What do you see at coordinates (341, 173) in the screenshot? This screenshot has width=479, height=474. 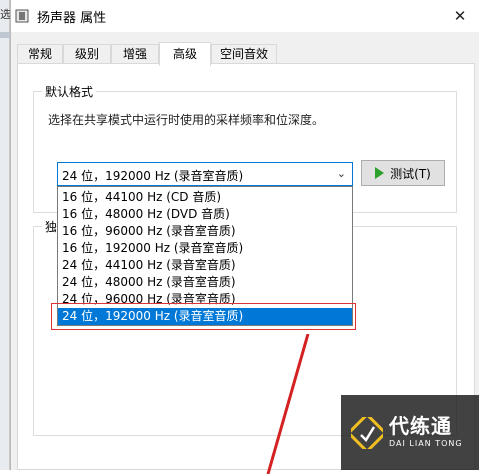 I see `chevron-down-icon: ⌄` at bounding box center [341, 173].